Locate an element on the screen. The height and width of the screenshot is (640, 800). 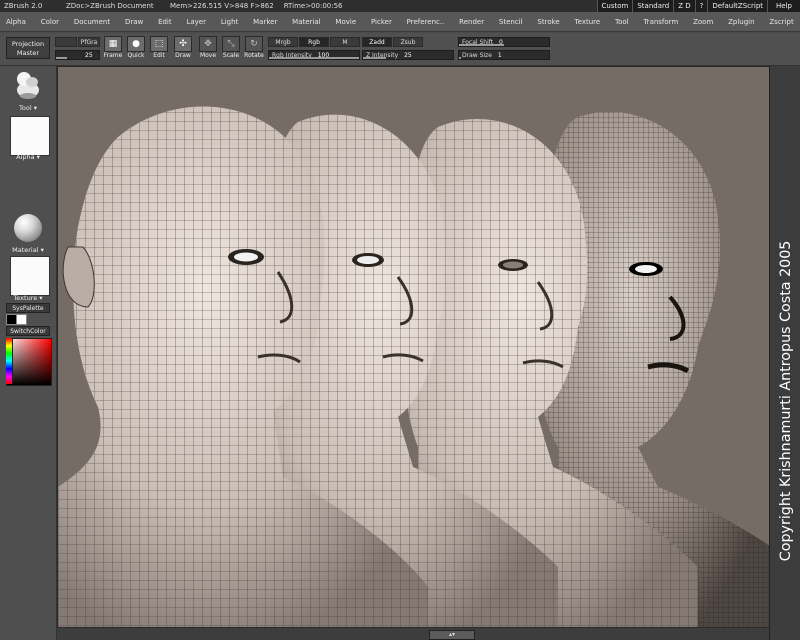
menu-draw: Draw is located at coordinates (134, 22).